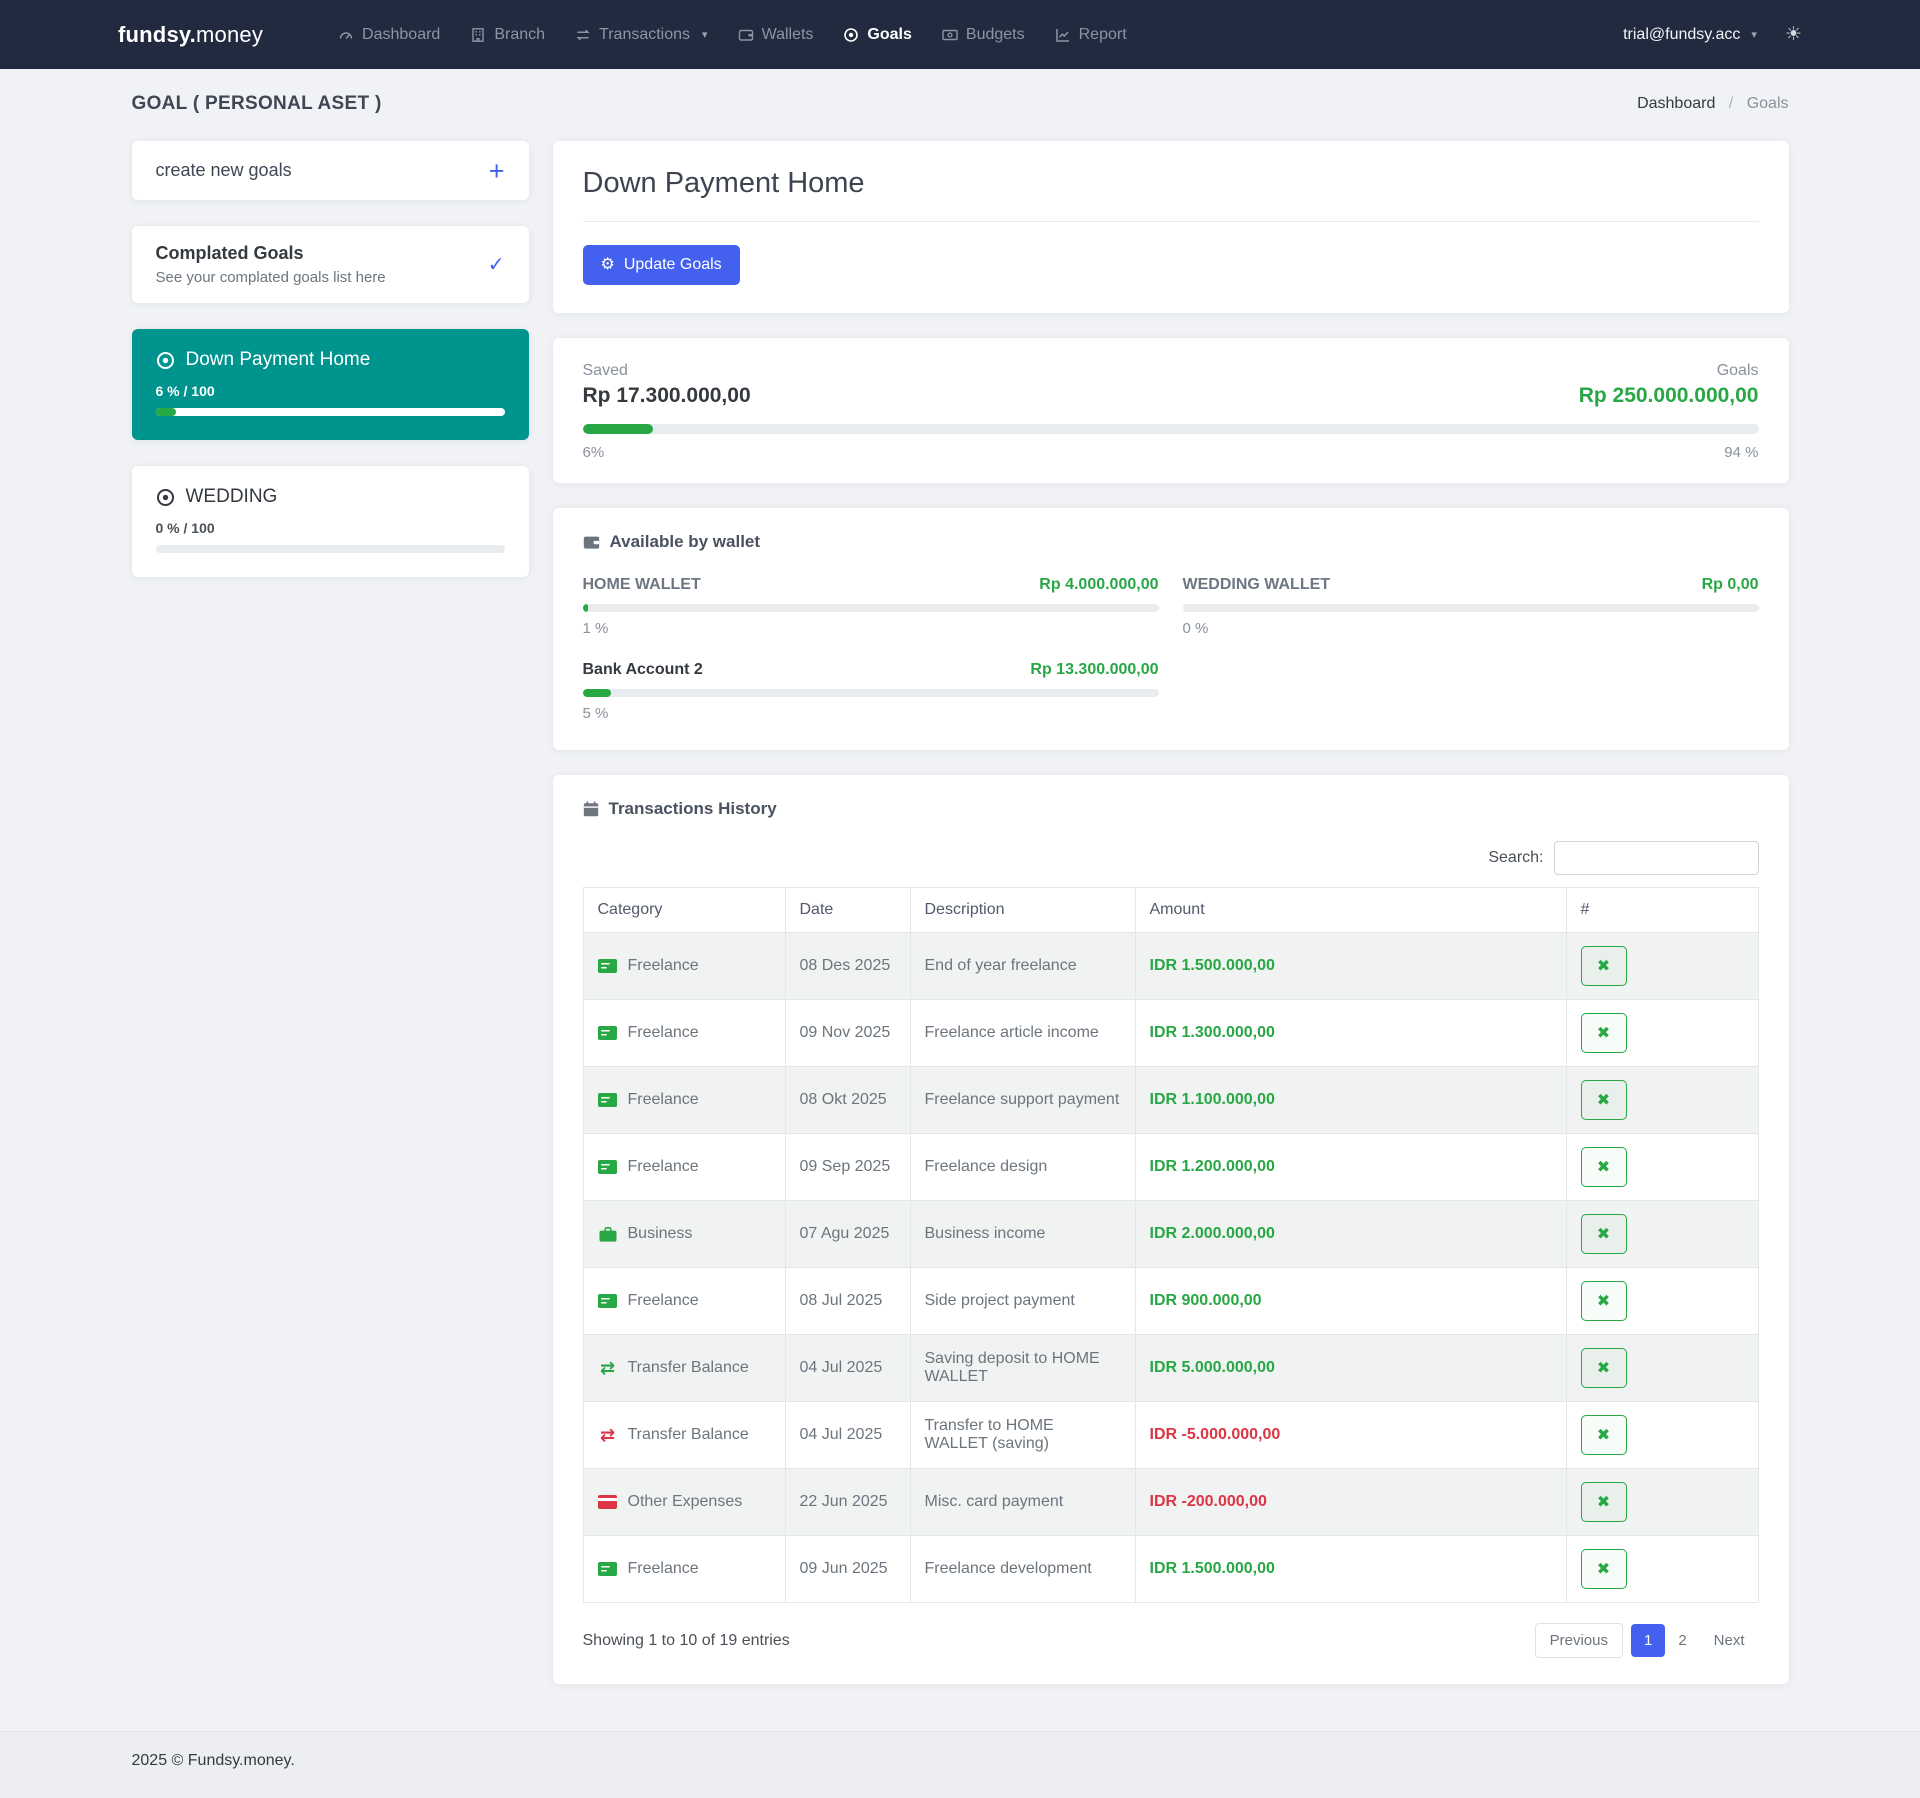  I want to click on nav-branch: Branch, so click(507, 34).